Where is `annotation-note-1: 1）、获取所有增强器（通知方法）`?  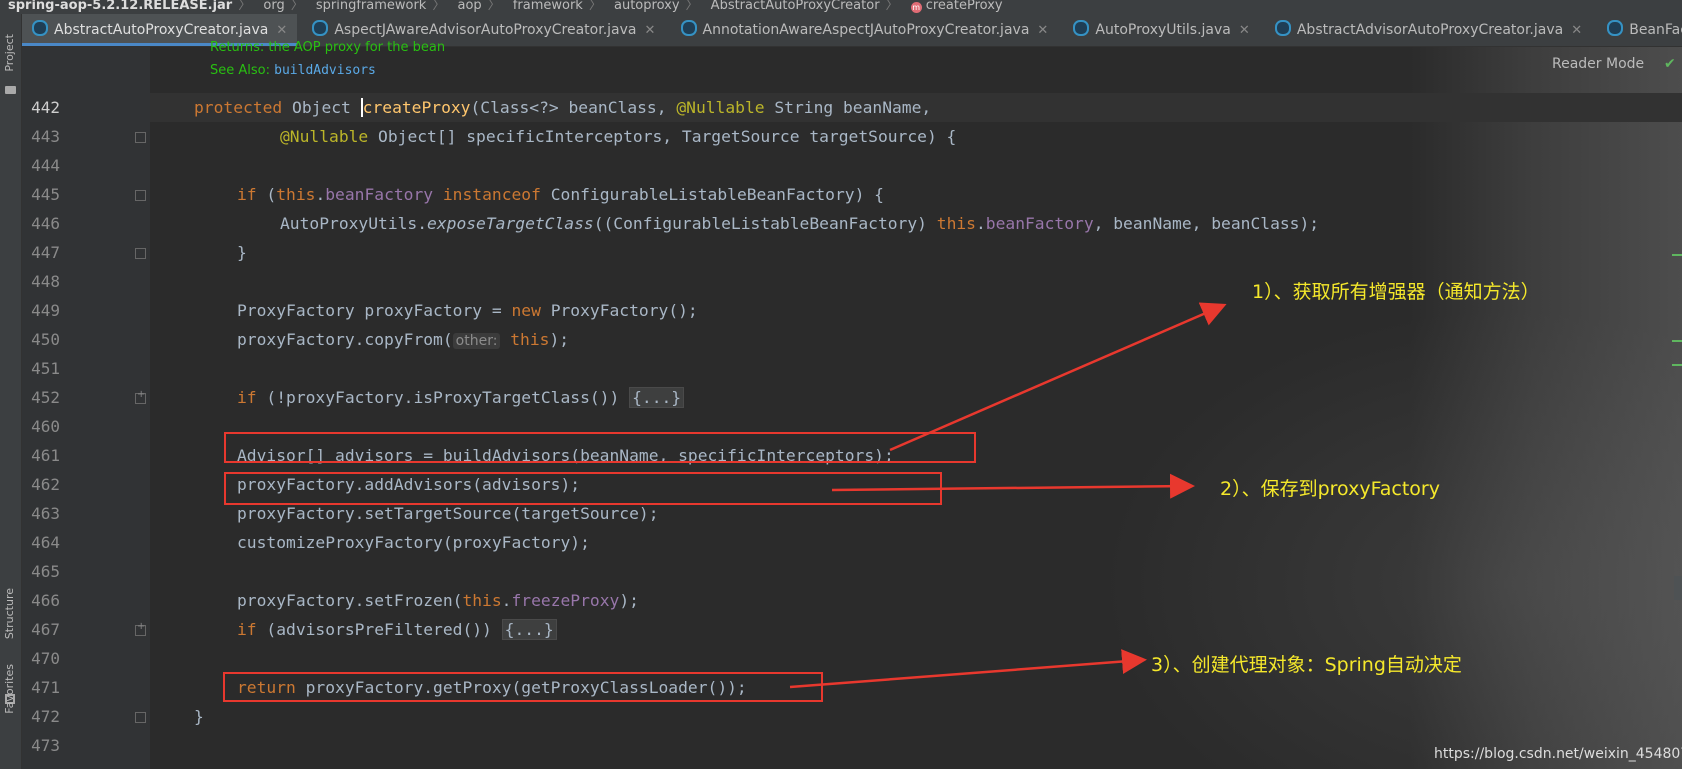
annotation-note-1: 1）、获取所有增强器（通知方法） is located at coordinates (1396, 292).